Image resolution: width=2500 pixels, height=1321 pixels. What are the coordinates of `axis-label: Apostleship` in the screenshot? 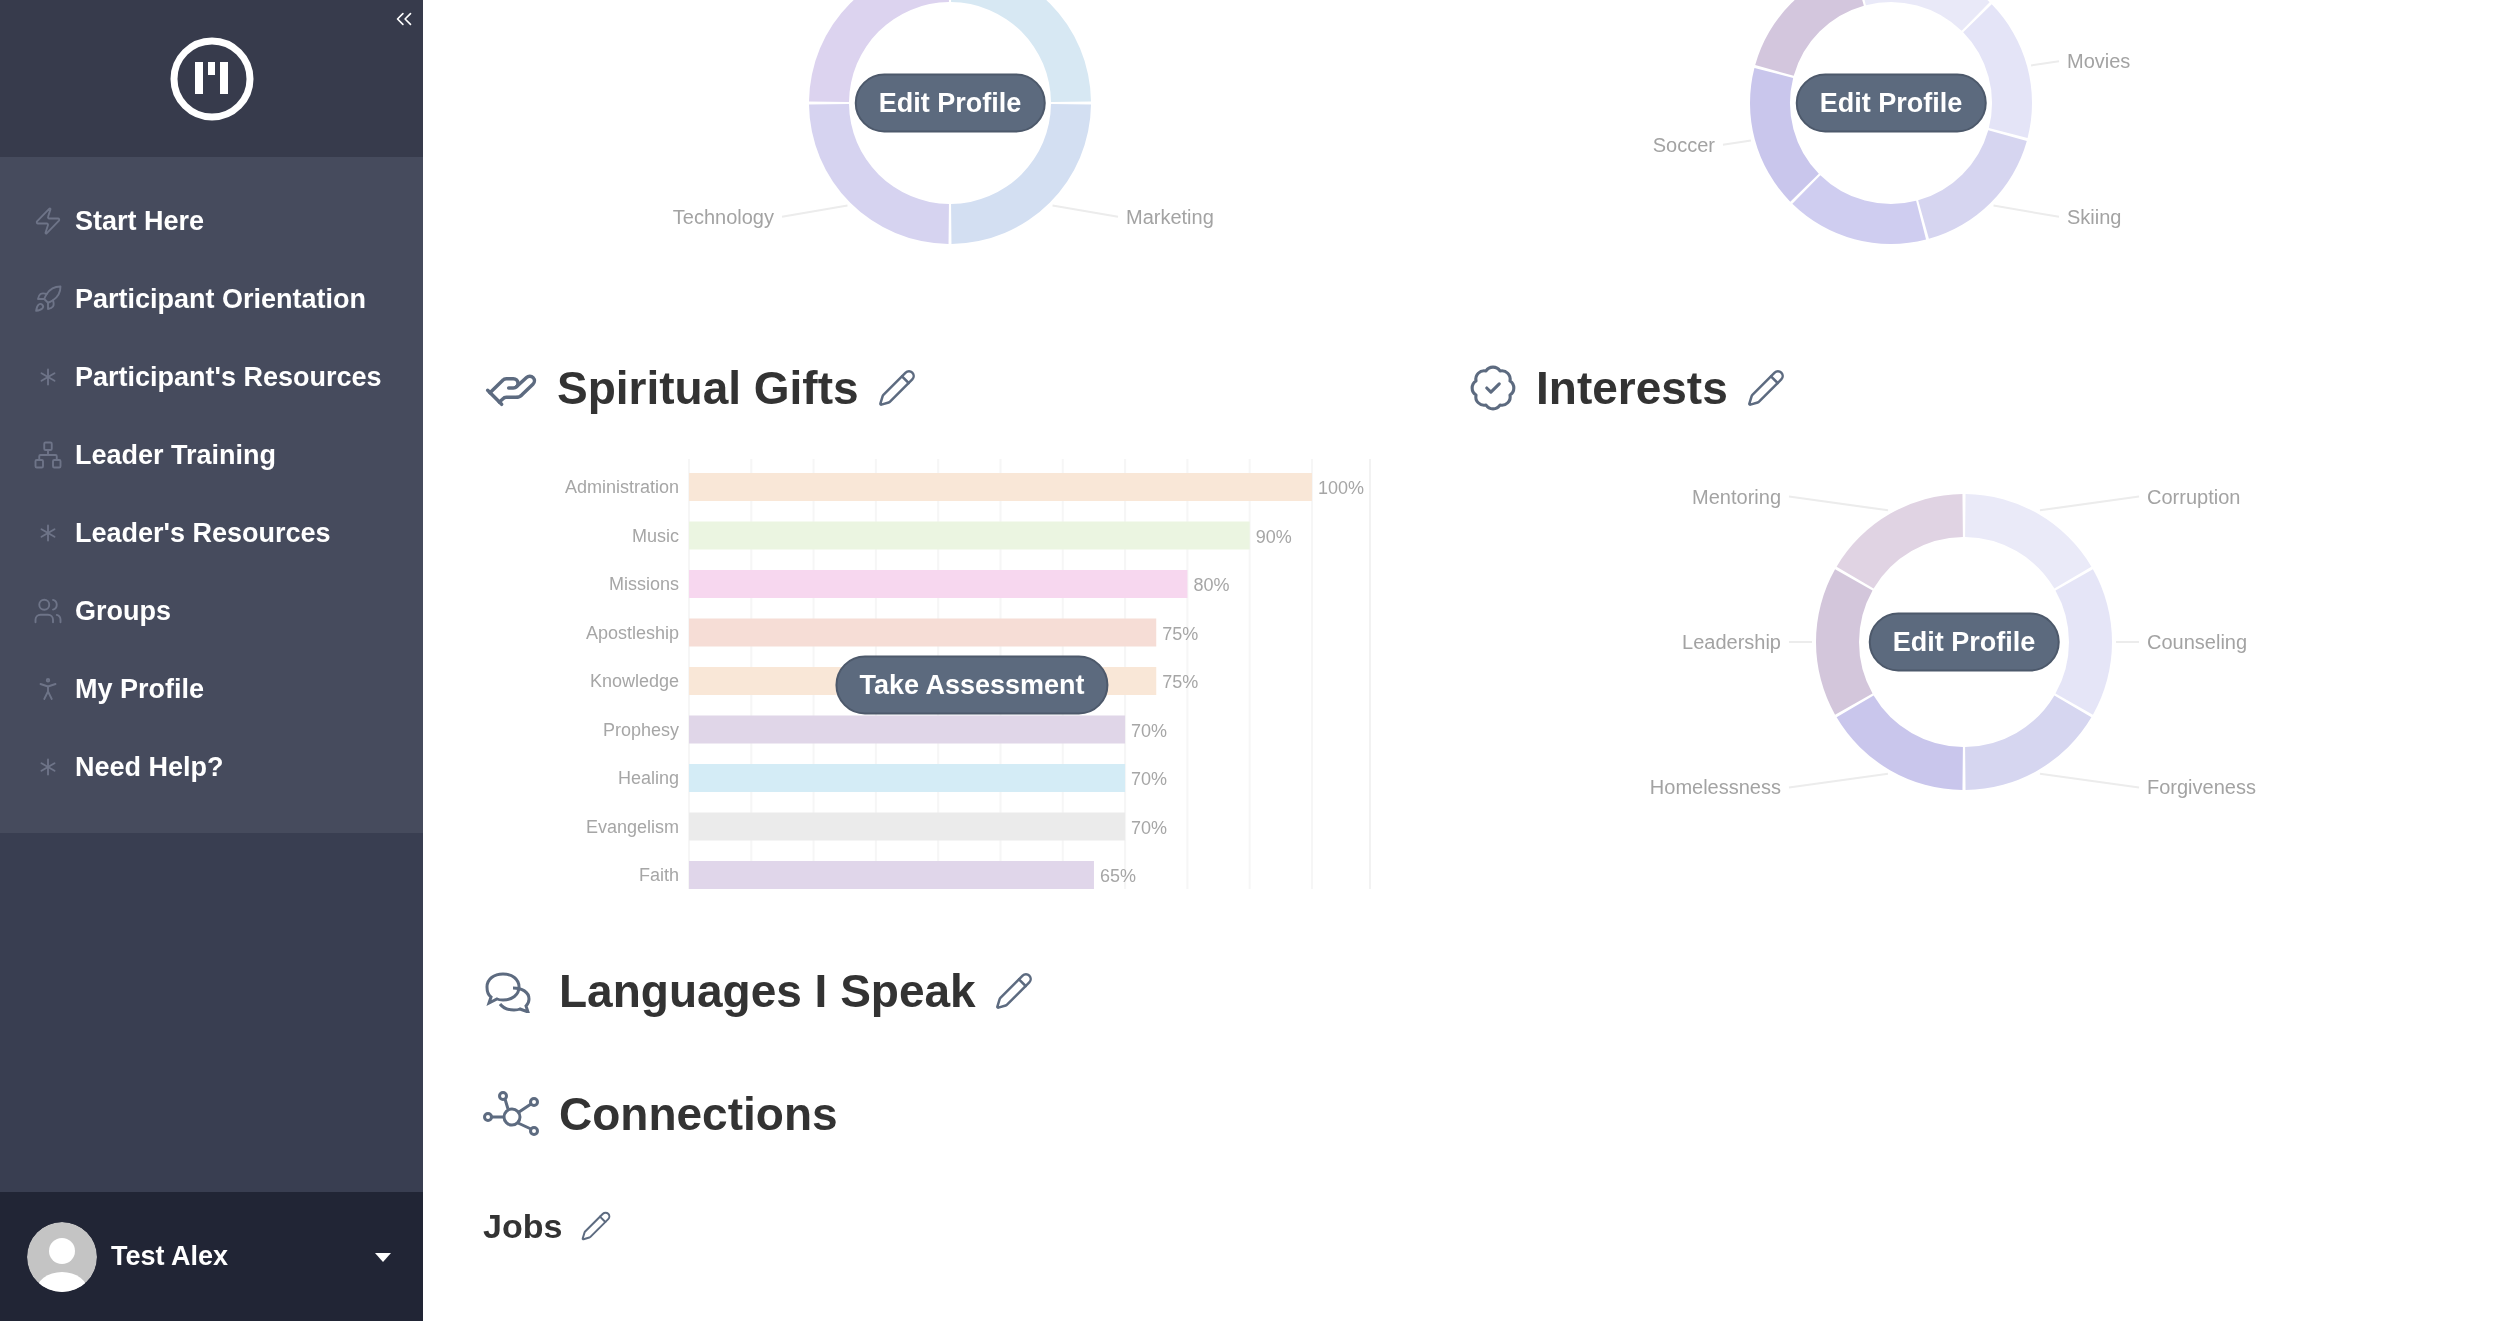 It's located at (632, 632).